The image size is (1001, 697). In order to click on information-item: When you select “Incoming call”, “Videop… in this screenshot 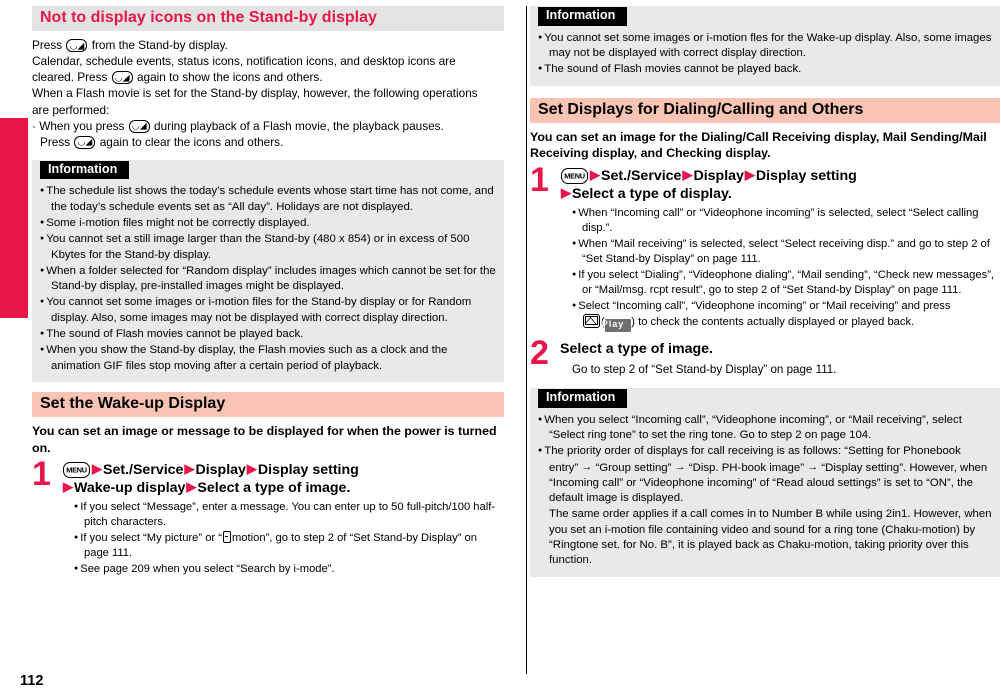, I will do `click(765, 428)`.